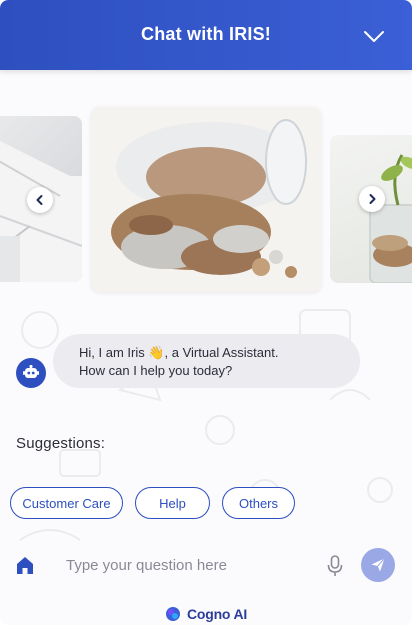 Image resolution: width=412 pixels, height=625 pixels. Describe the element at coordinates (217, 614) in the screenshot. I see `footer-brand: Cogno AI` at that location.